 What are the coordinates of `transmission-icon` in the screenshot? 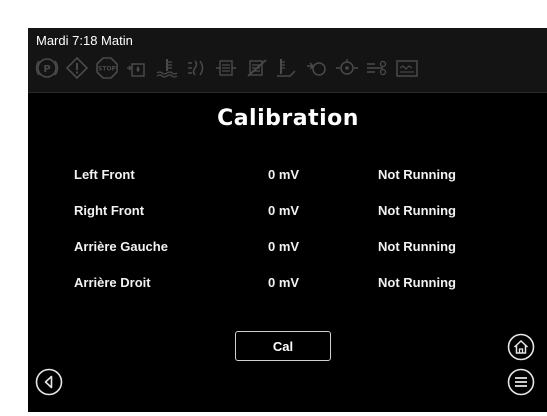 It's located at (377, 68).